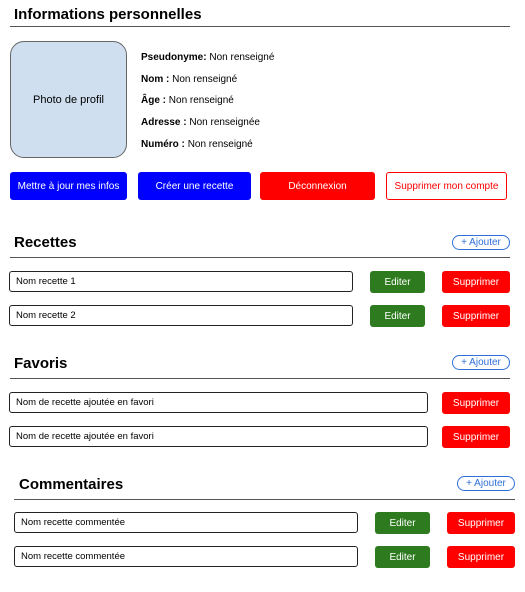  I want to click on logout-button: Déconnexion, so click(317, 186).